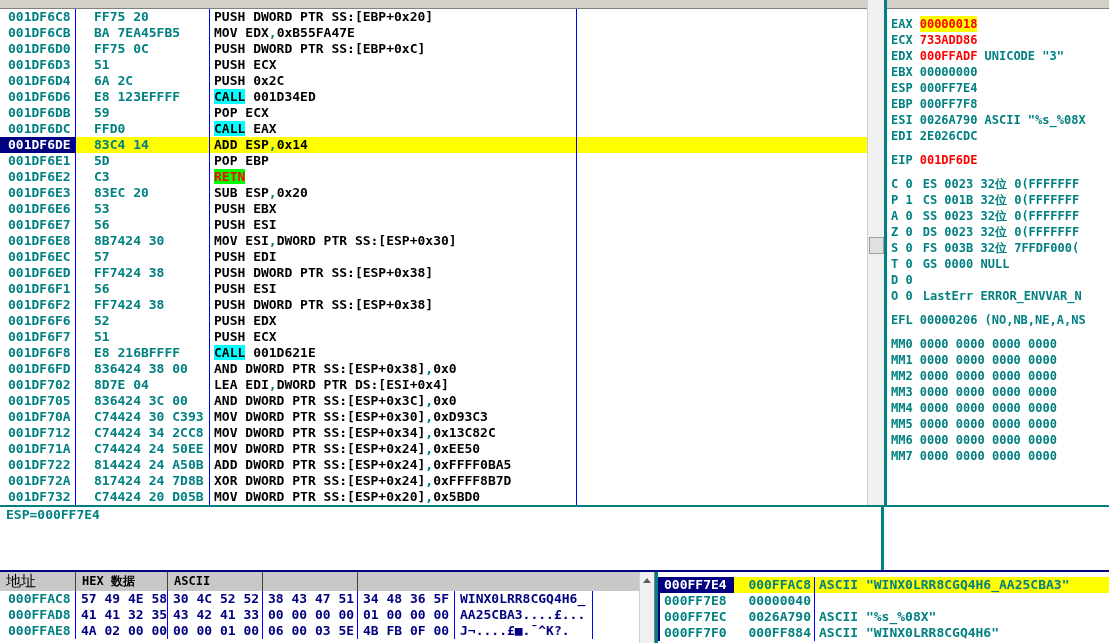  Describe the element at coordinates (1001, 200) in the screenshot. I see `segment-text: CS 001B 32位 0(FFFFFFF` at that location.